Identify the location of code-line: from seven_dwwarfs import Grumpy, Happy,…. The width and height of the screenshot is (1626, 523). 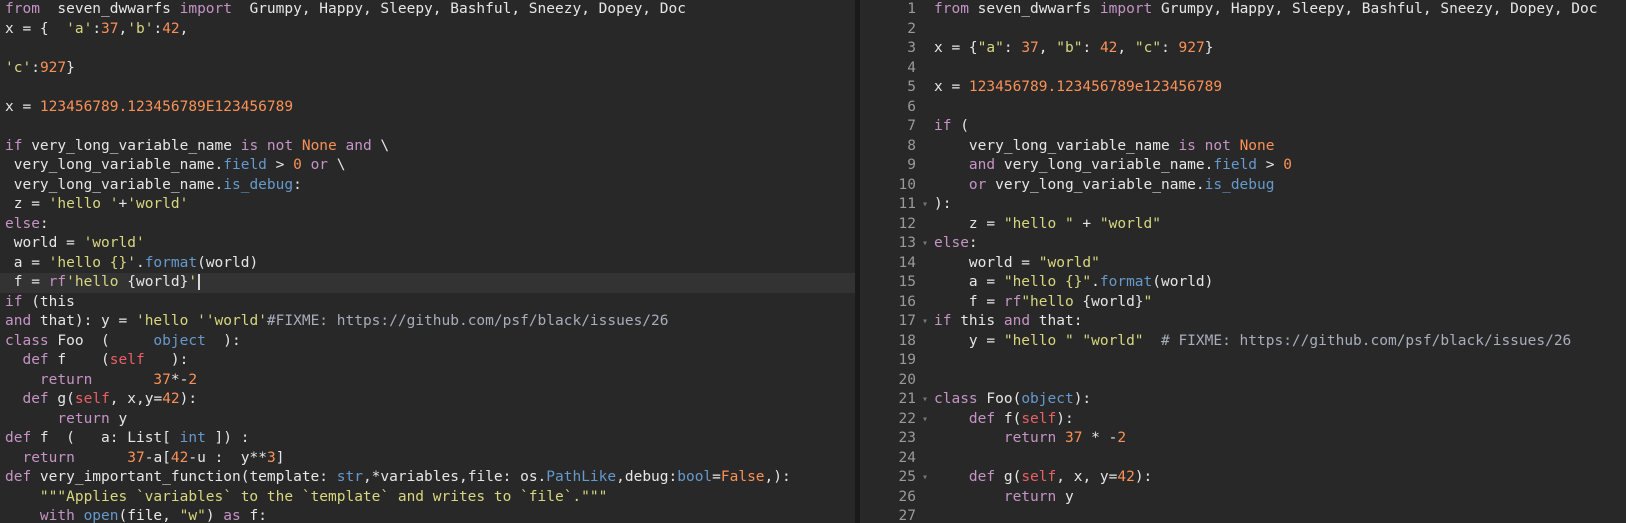
(427, 10).